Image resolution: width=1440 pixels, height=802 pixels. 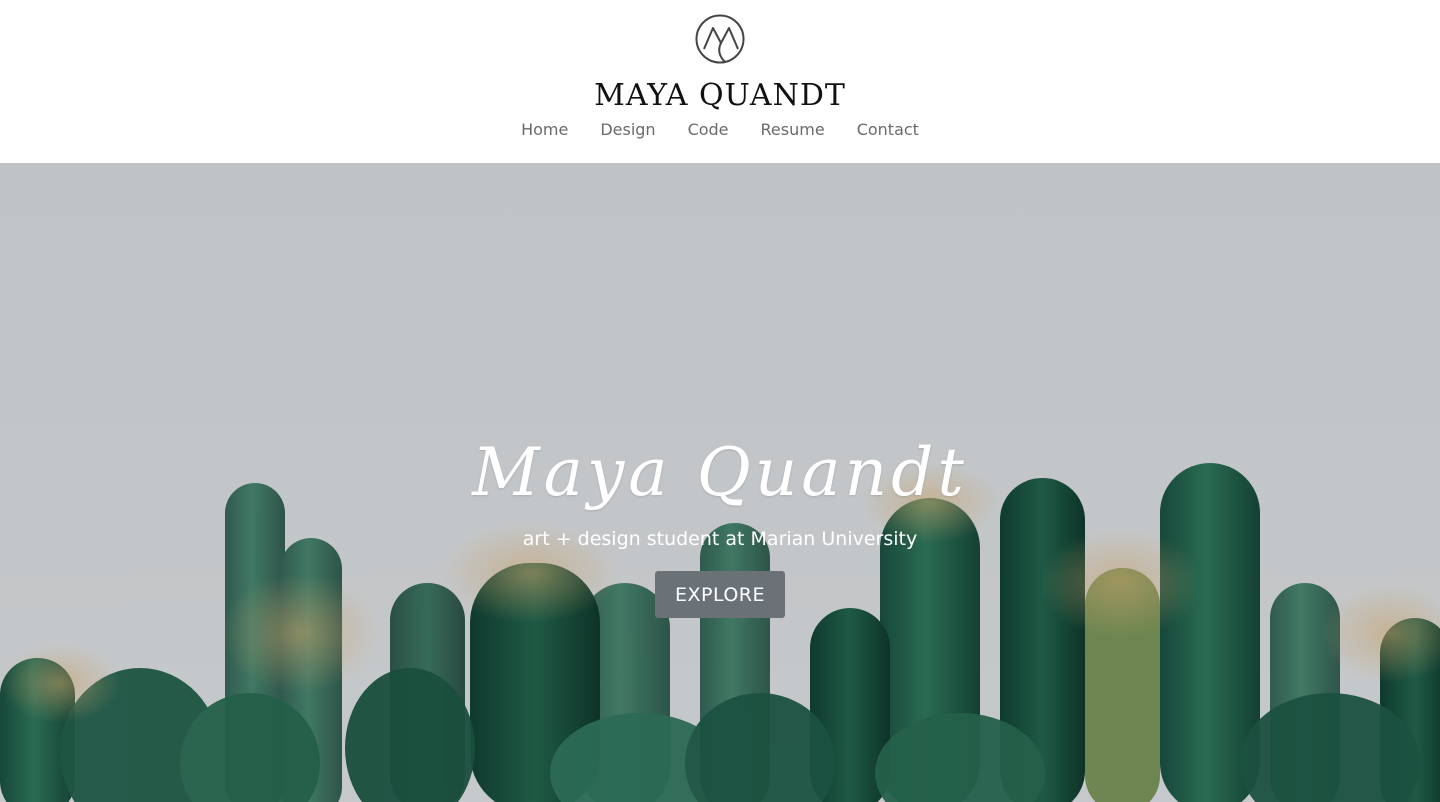 I want to click on nav-home-link: Home, so click(x=544, y=130).